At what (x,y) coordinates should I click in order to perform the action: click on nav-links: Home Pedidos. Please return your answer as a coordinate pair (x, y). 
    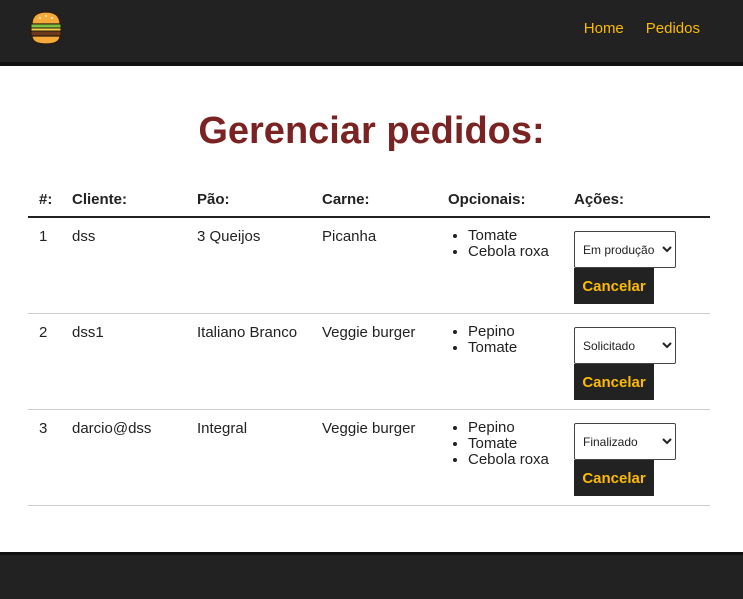
    Looking at the image, I should click on (642, 28).